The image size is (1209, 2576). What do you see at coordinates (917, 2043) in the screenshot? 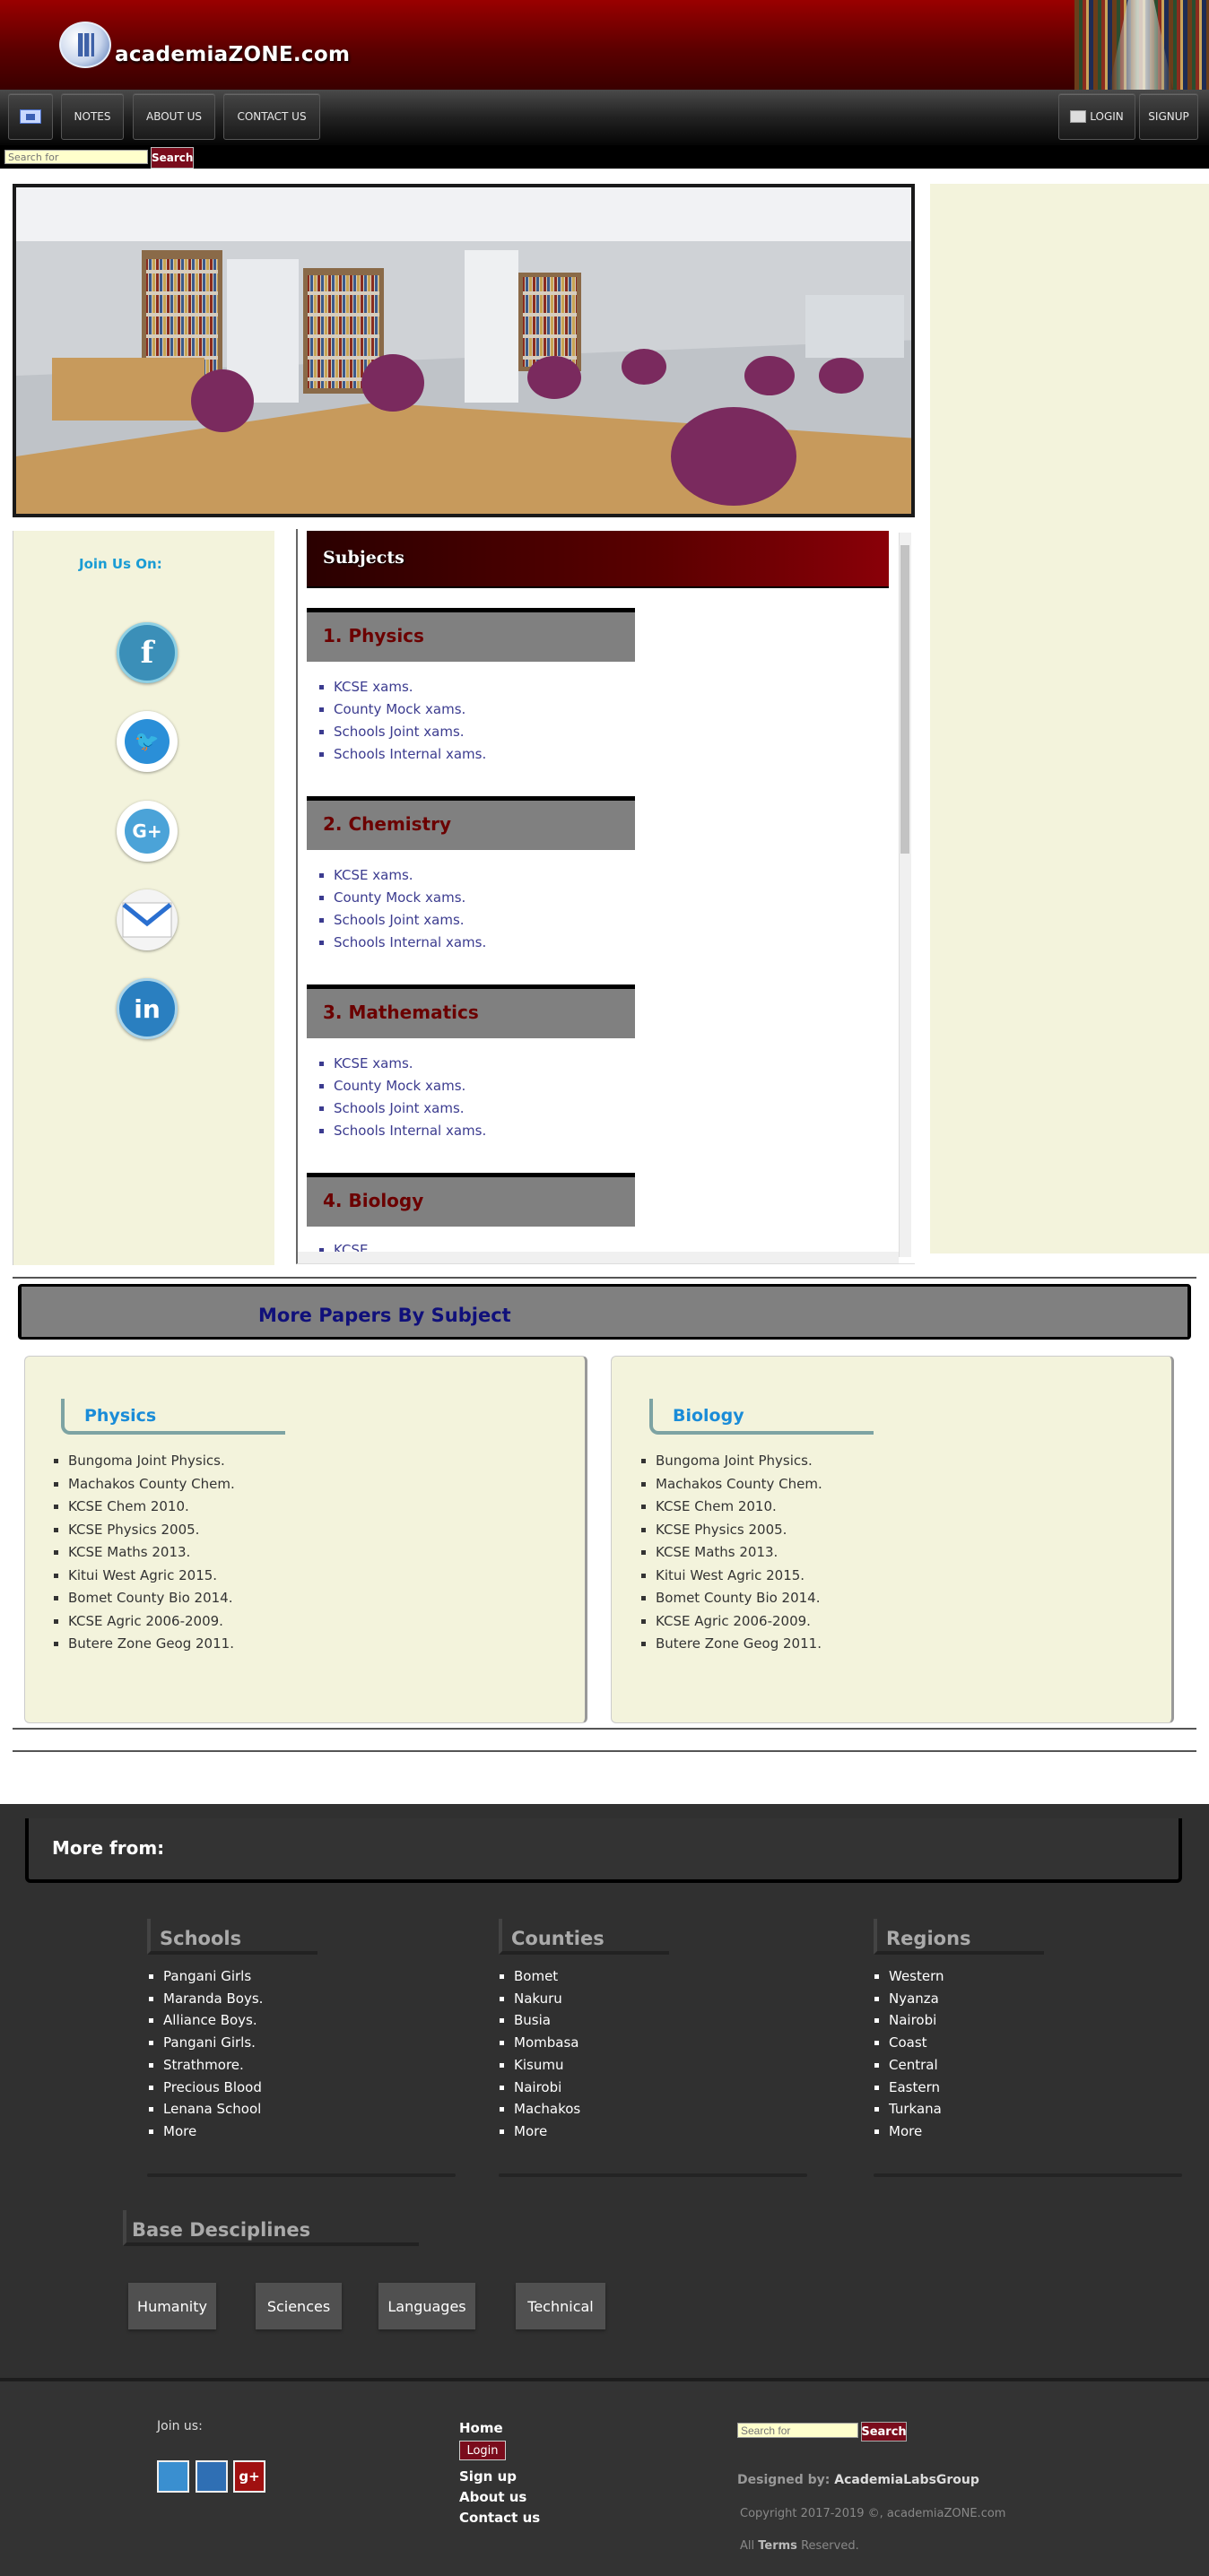
I see `region-link: Coast` at bounding box center [917, 2043].